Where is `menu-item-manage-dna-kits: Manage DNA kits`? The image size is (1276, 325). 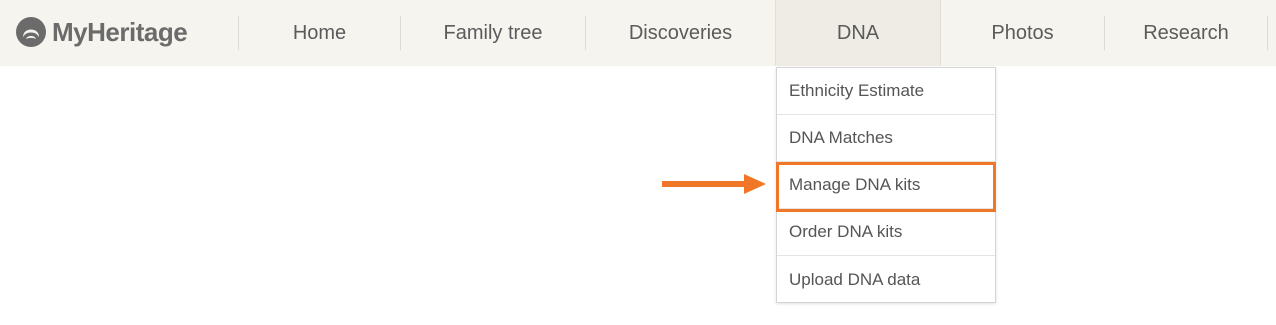
menu-item-manage-dna-kits: Manage DNA kits is located at coordinates (886, 185).